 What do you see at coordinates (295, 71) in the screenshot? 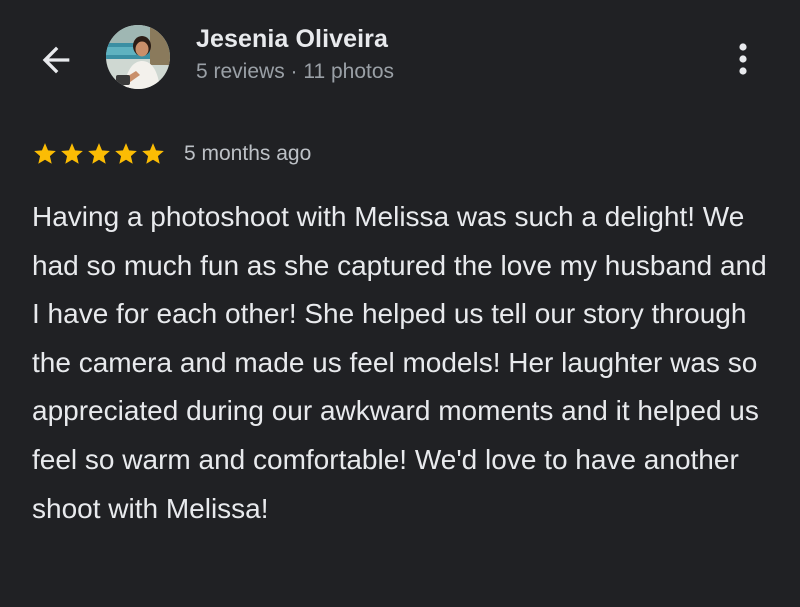
I see `reviewer-meta: 5 reviews · 11 photos` at bounding box center [295, 71].